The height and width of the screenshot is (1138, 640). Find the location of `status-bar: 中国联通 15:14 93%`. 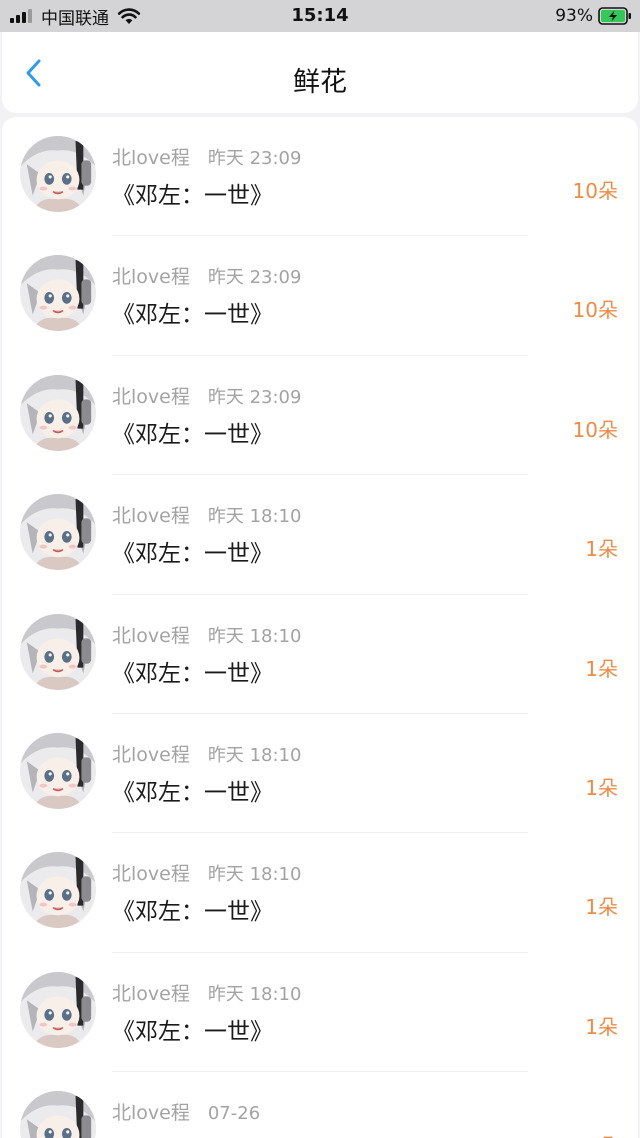

status-bar: 中国联通 15:14 93% is located at coordinates (320, 16).